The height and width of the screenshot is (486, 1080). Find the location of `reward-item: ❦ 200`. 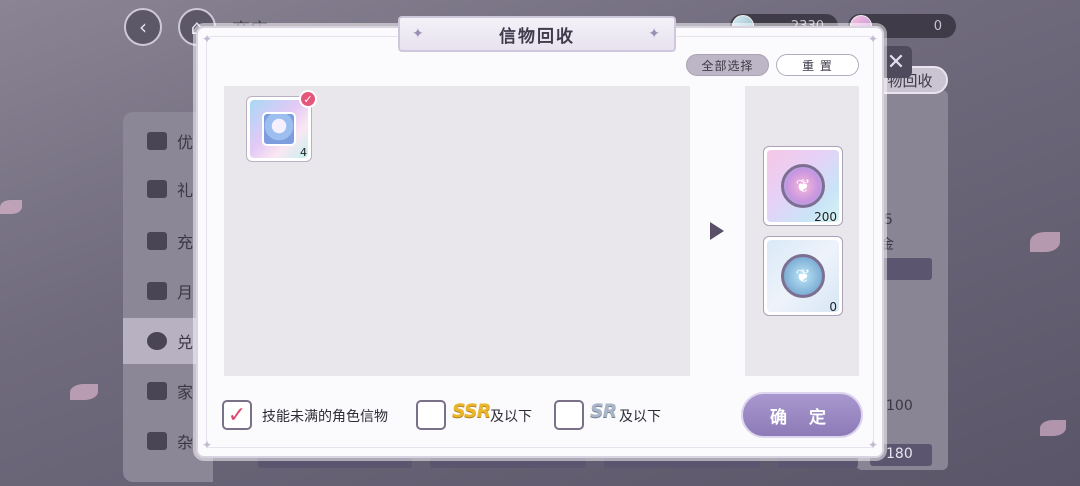

reward-item: ❦ 200 is located at coordinates (803, 186).